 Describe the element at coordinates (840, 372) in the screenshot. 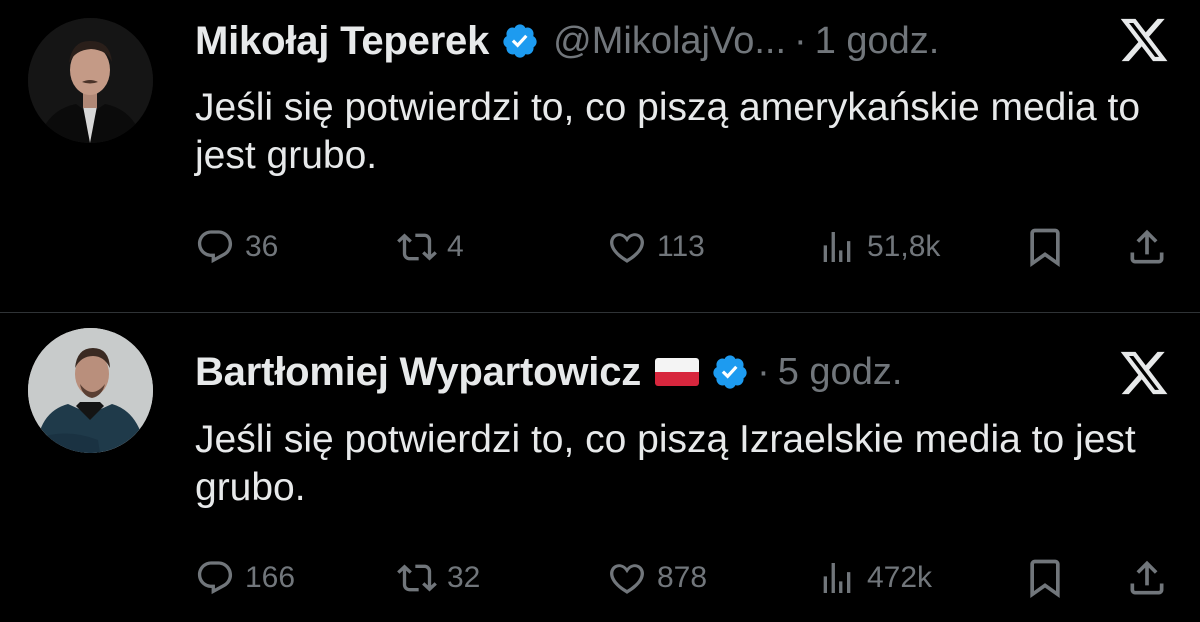

I see `timestamp: 5 godz.` at that location.